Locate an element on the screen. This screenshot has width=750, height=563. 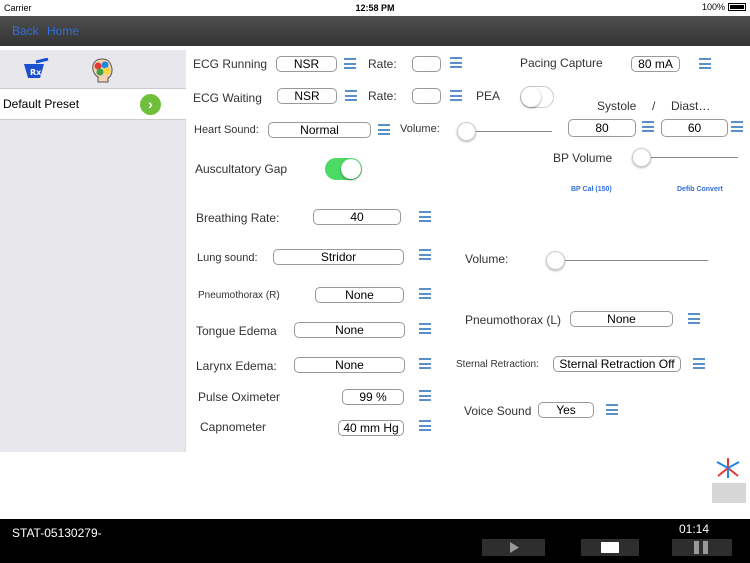
rx-mortar-icon: Rx is located at coordinates (36, 72).